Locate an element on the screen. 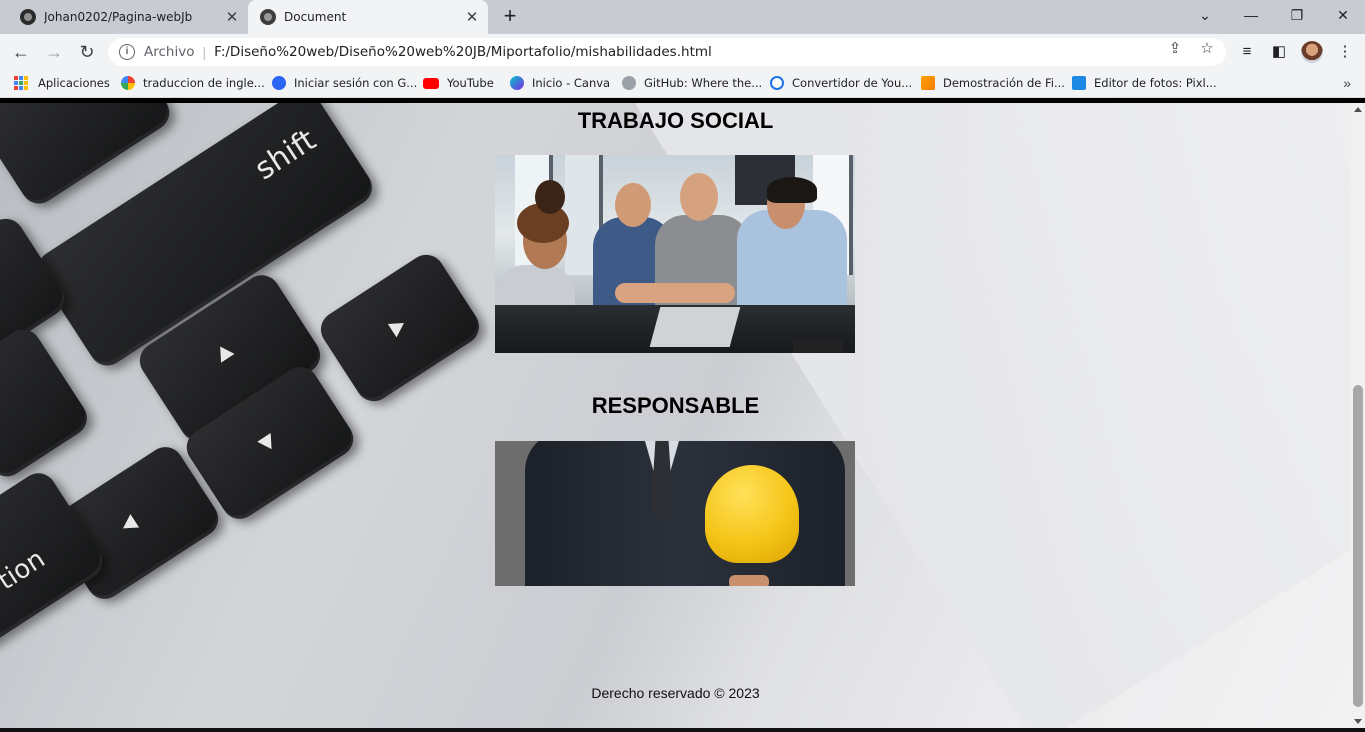 Image resolution: width=1365 pixels, height=732 pixels. tab-title: Johan0202/Pagina-webJb is located at coordinates (118, 17).